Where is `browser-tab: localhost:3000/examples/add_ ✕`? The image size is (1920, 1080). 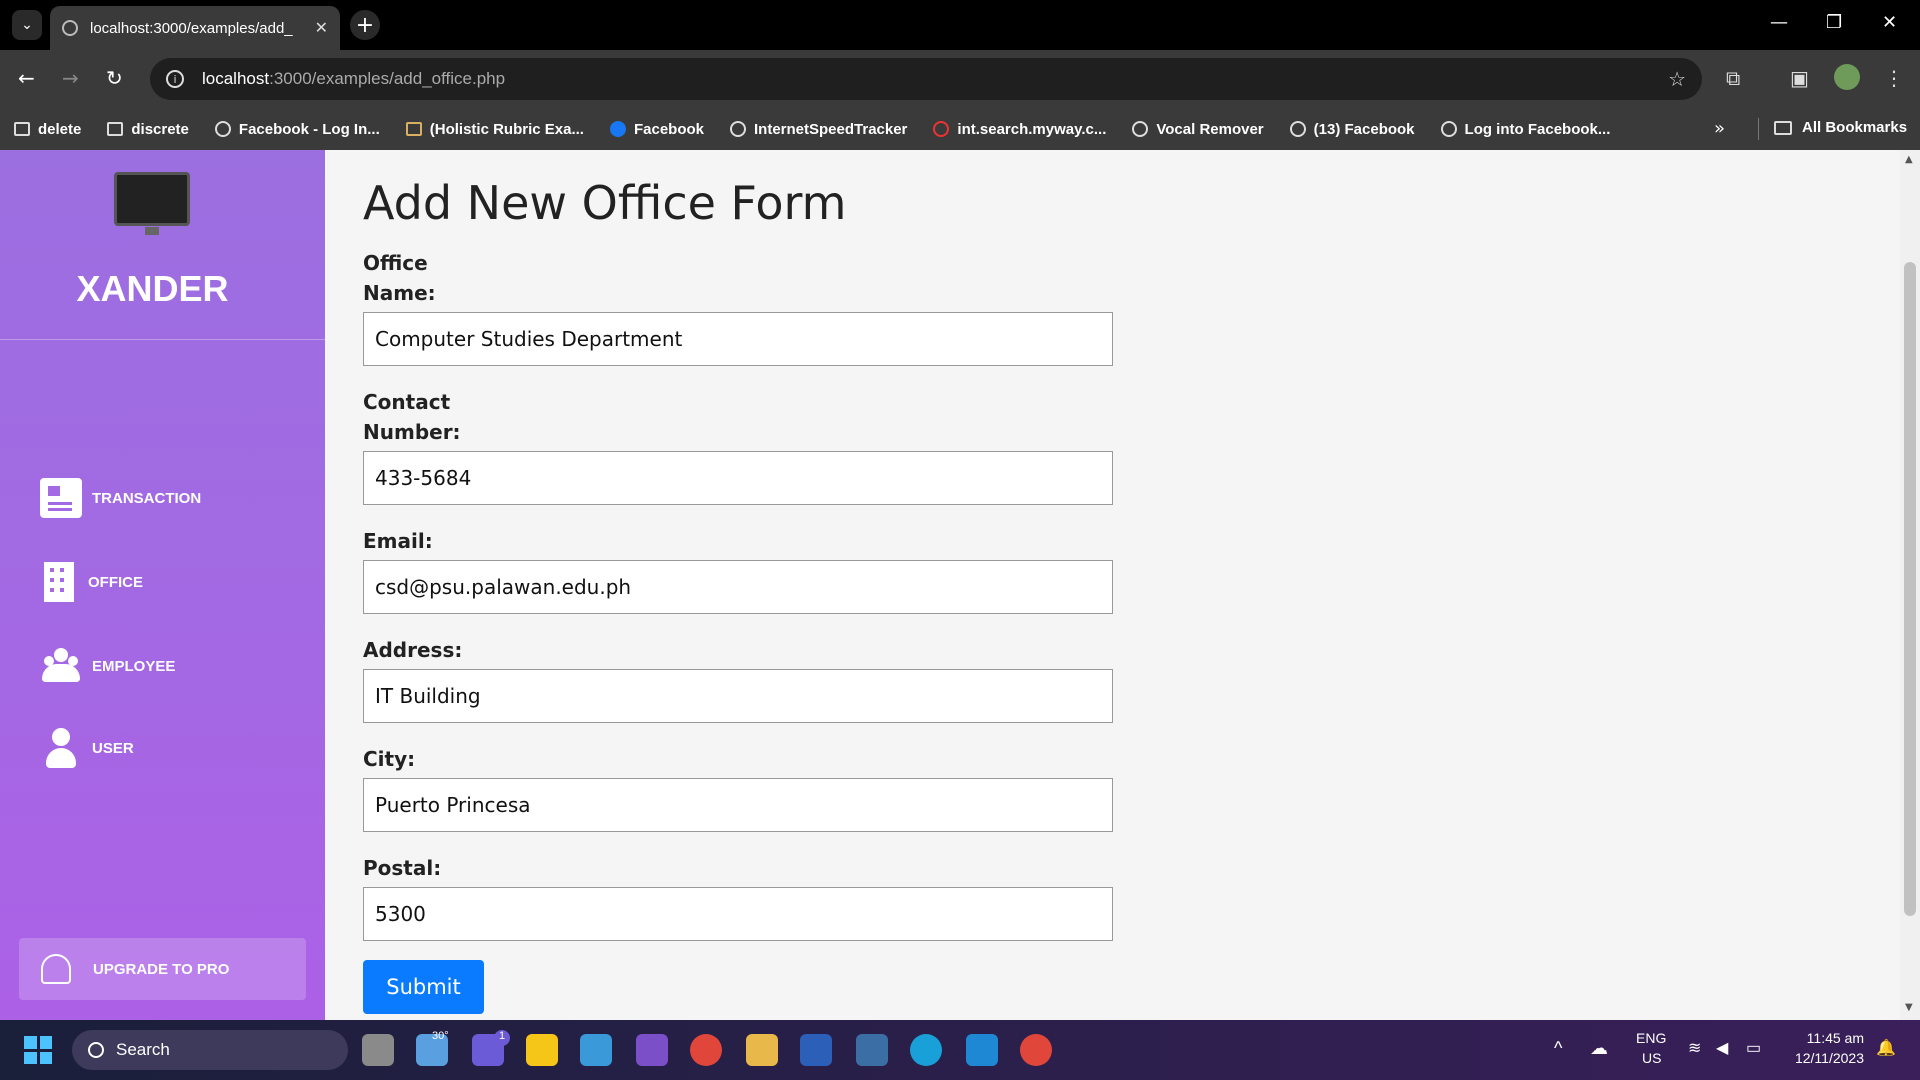
browser-tab: localhost:3000/examples/add_ ✕ is located at coordinates (195, 28).